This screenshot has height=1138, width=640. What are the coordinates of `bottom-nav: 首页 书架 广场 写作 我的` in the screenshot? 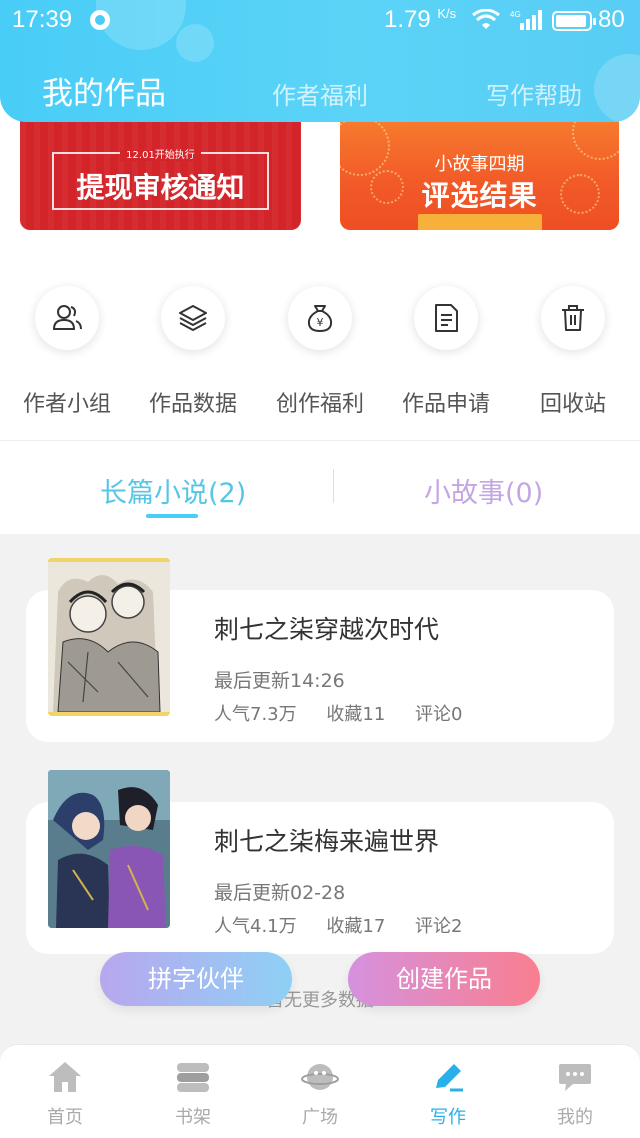 It's located at (320, 1091).